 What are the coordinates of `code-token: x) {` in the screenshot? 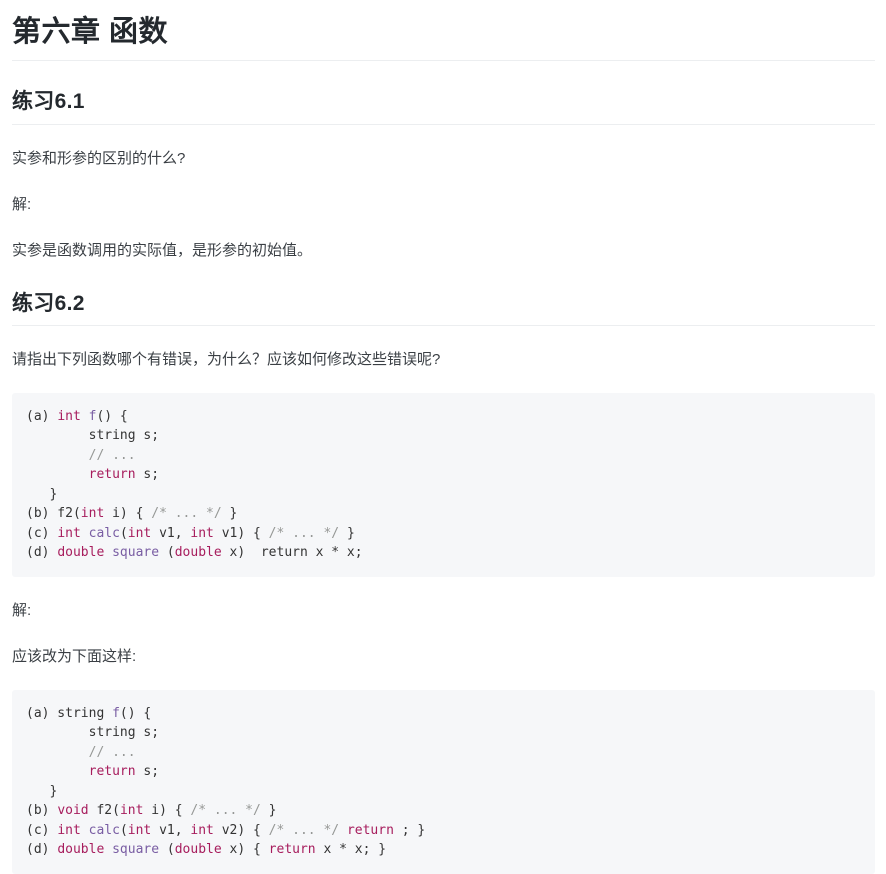 It's located at (245, 850).